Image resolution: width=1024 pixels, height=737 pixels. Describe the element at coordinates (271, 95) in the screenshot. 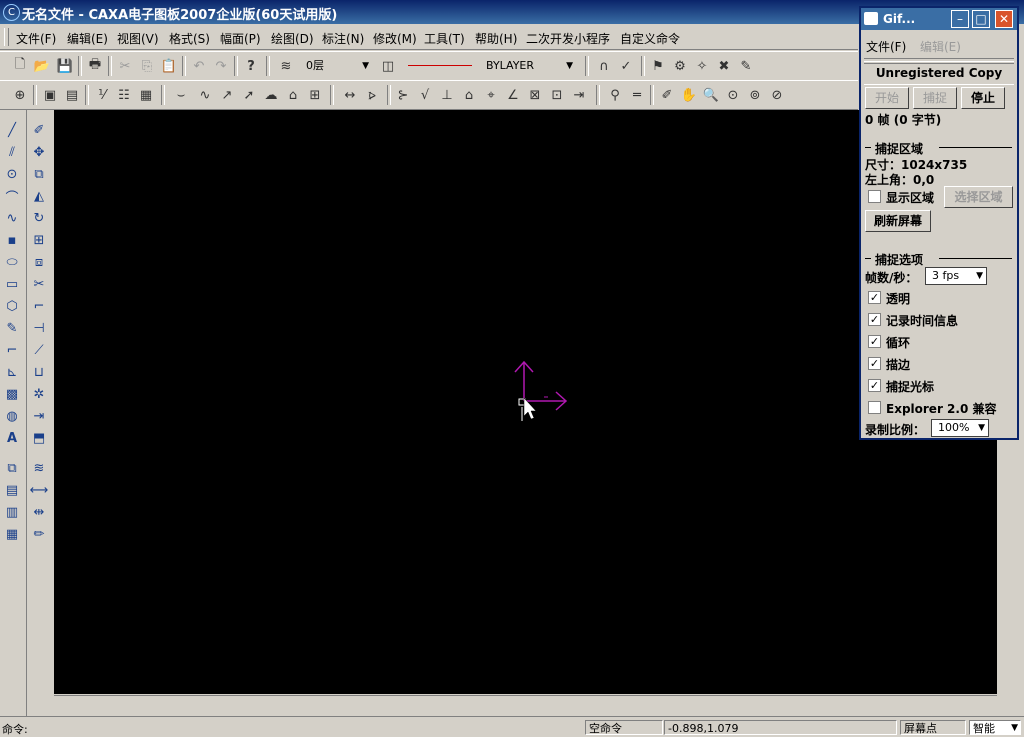

I see `cloud-icon: ☁` at that location.